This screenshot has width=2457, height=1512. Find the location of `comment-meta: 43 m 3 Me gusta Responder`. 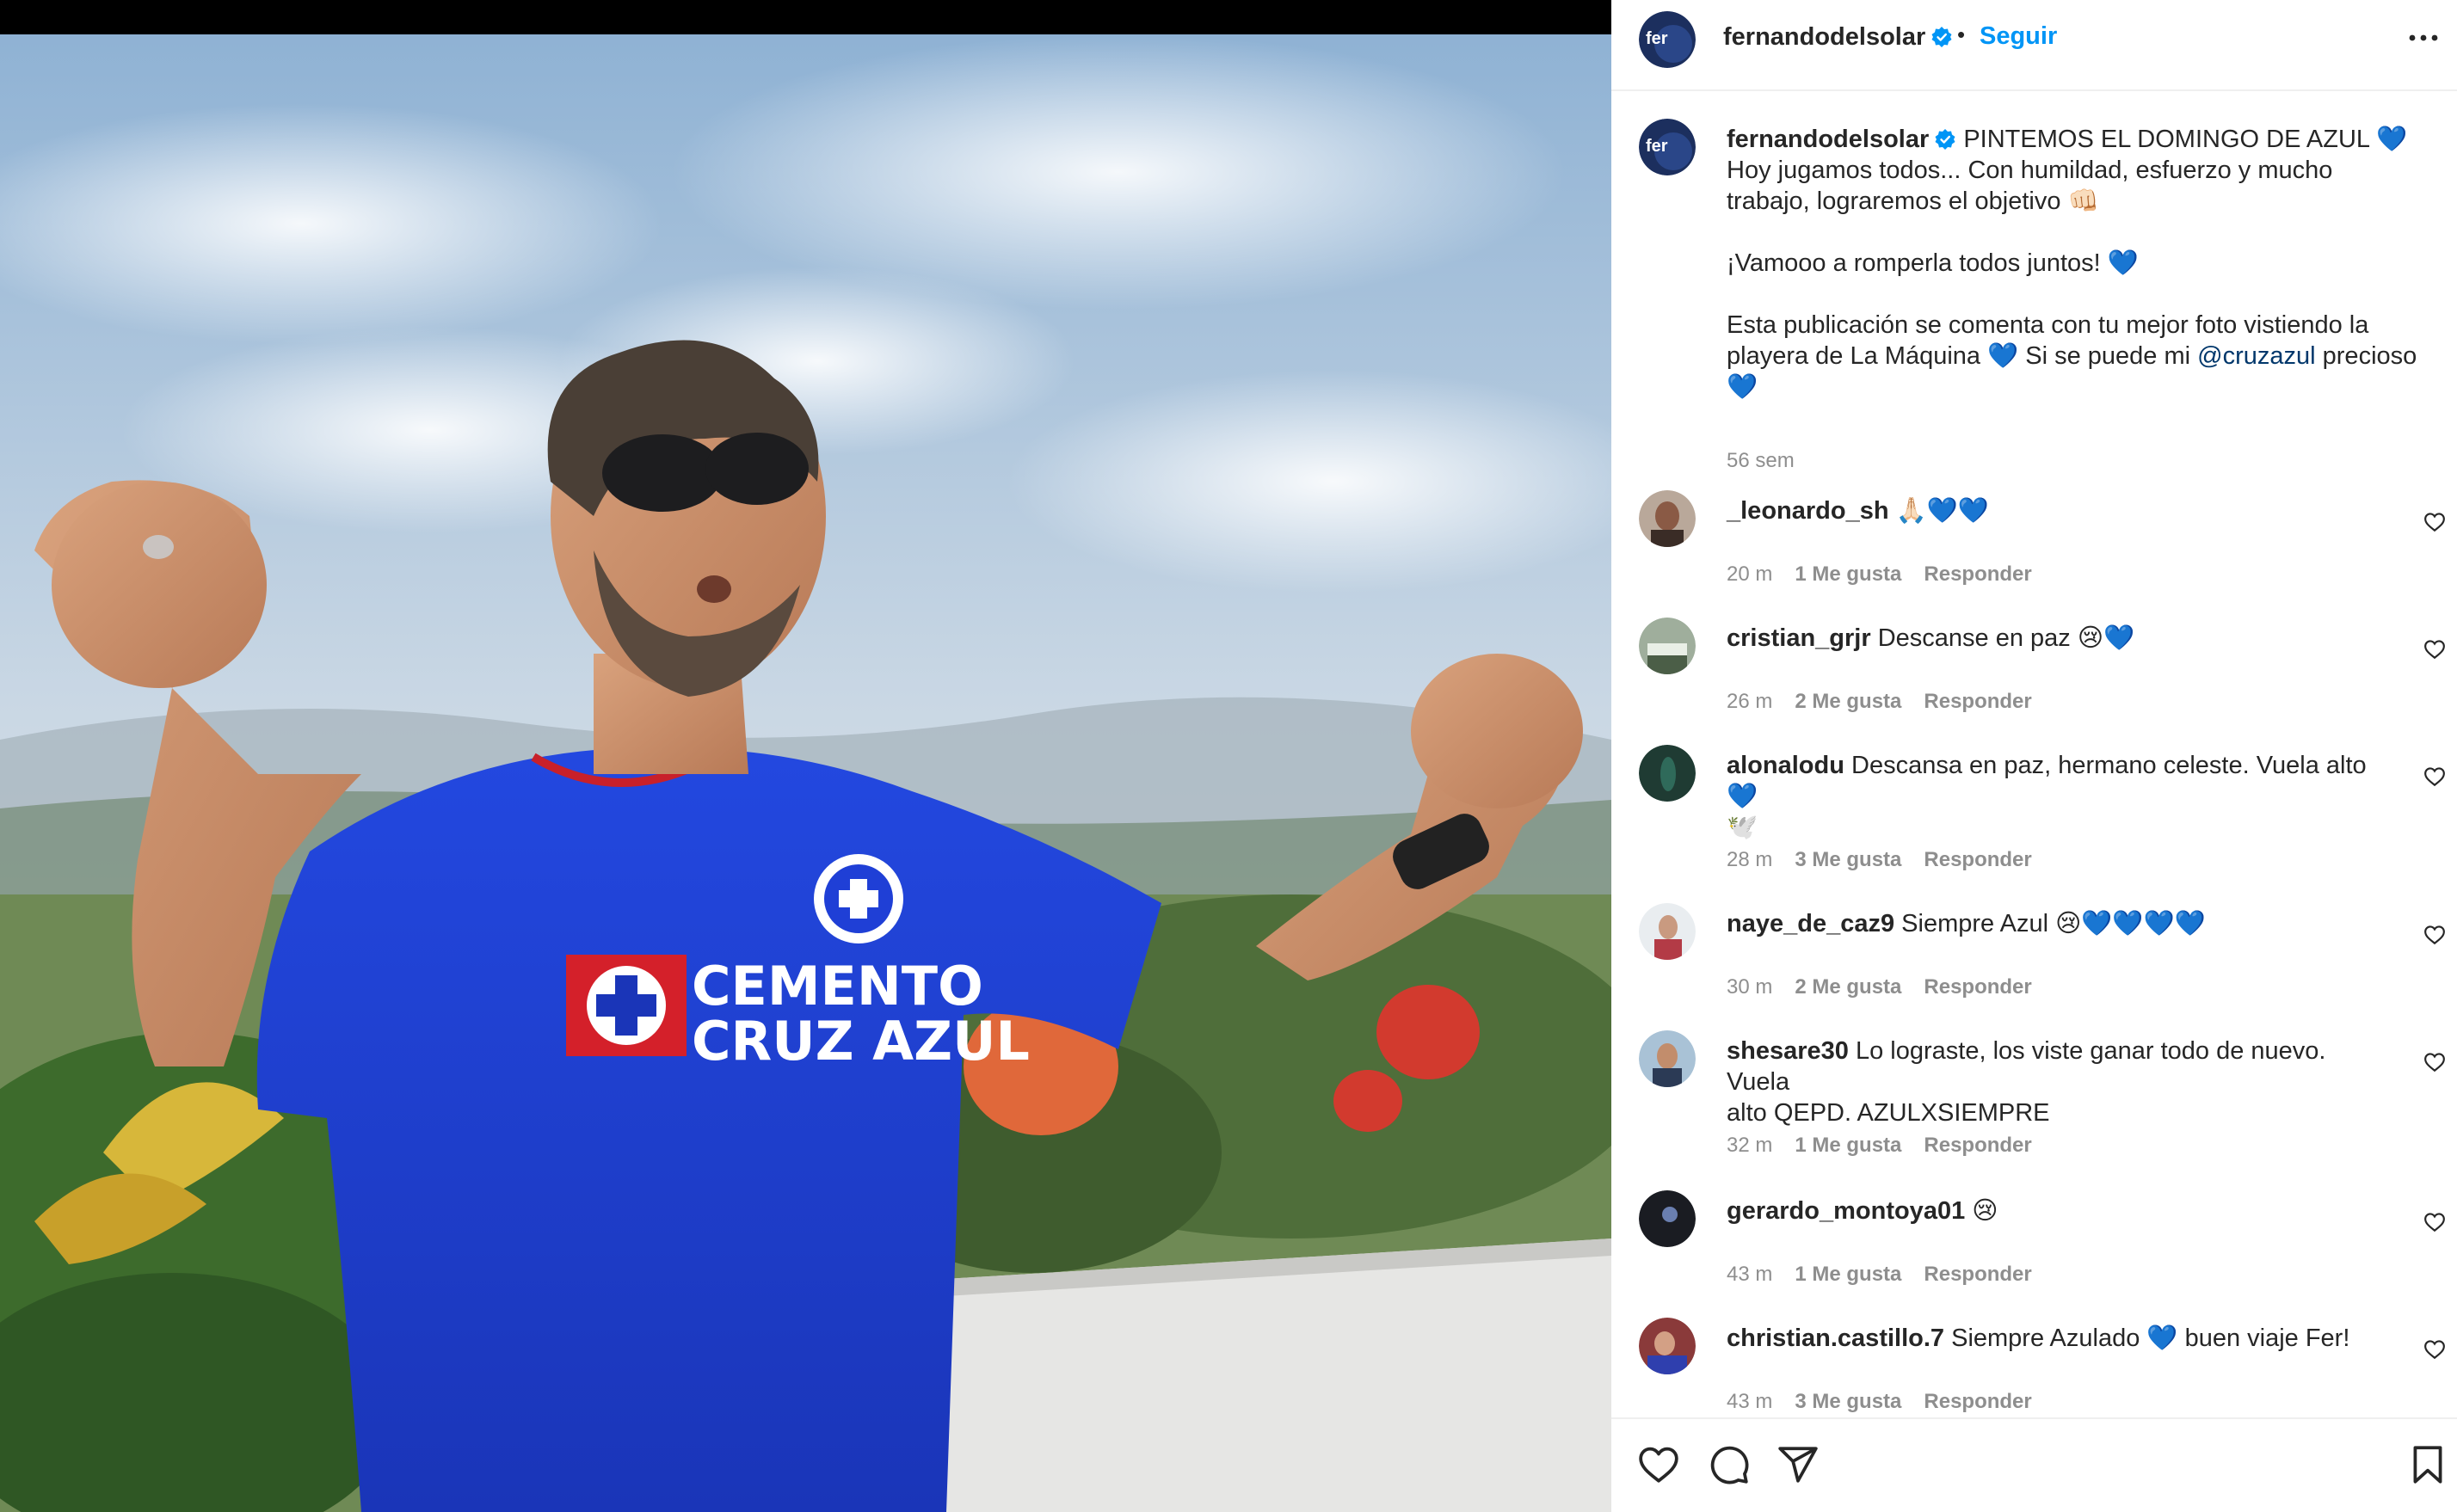

comment-meta: 43 m 3 Me gusta Responder is located at coordinates (1891, 1402).